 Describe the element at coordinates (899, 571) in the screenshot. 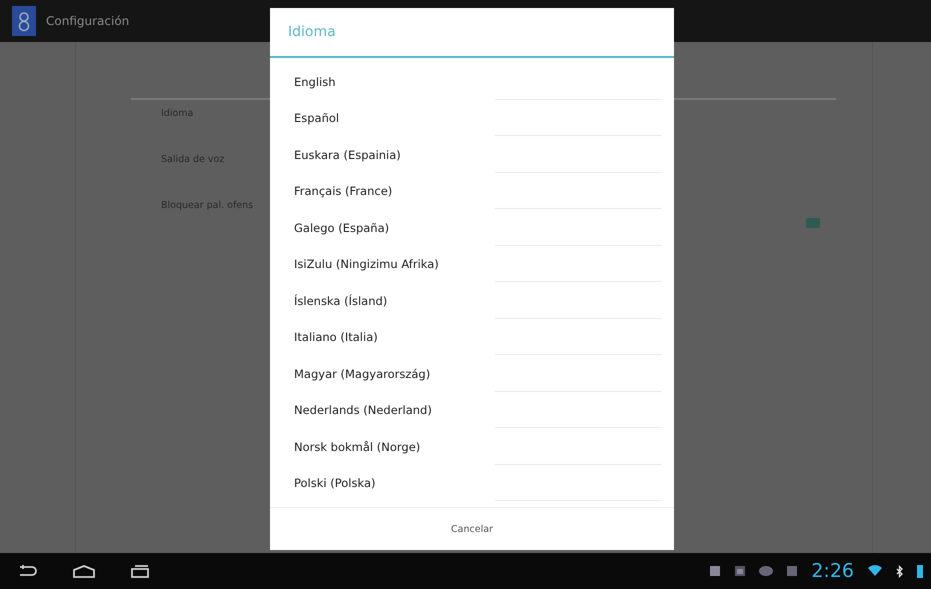

I see `bluetooth-icon` at that location.